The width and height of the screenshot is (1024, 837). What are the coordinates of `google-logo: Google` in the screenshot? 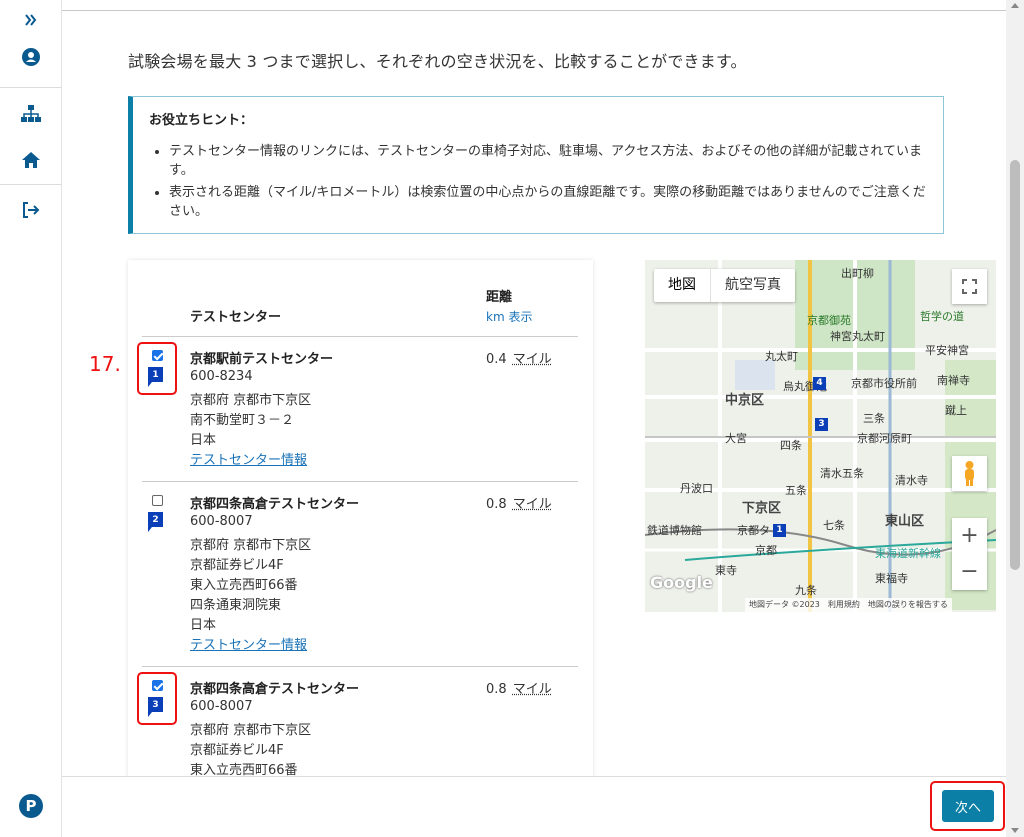 It's located at (681, 582).